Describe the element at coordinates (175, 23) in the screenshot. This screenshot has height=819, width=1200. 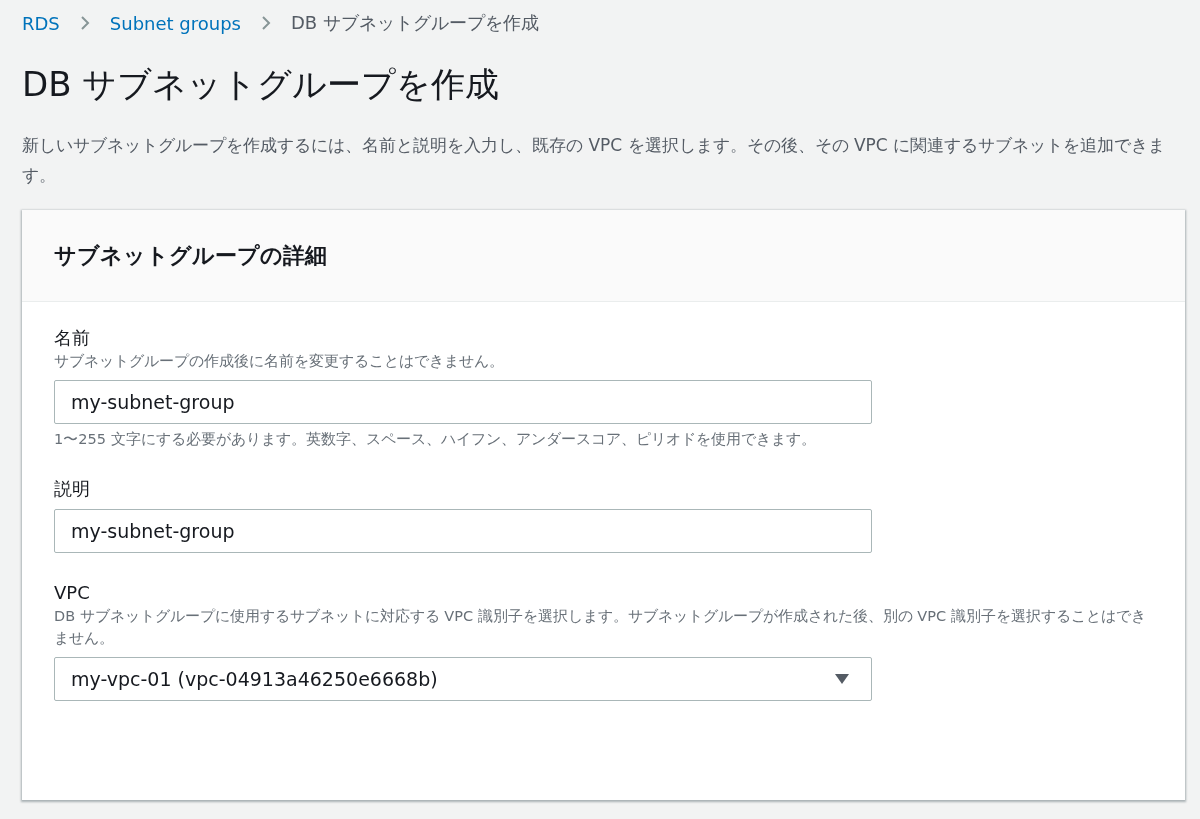
I see `breadcrumb-link: Subnet groups` at that location.